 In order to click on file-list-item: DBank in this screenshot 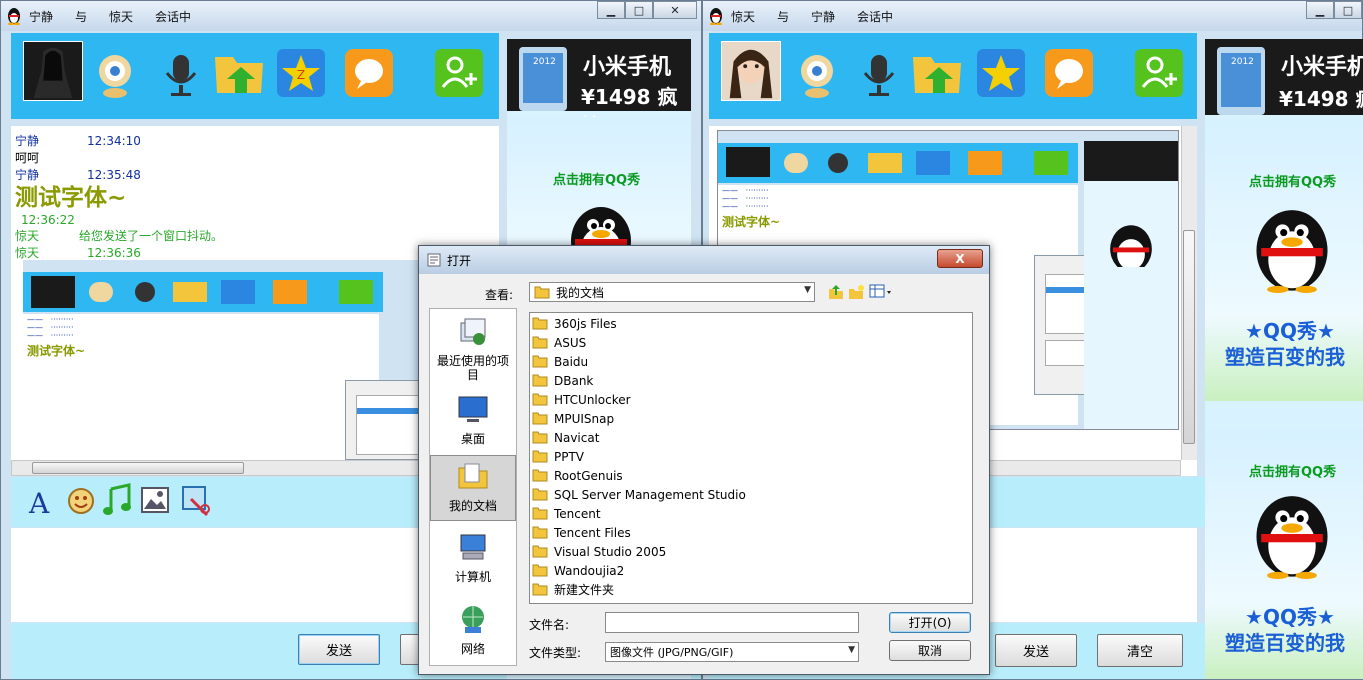, I will do `click(751, 380)`.